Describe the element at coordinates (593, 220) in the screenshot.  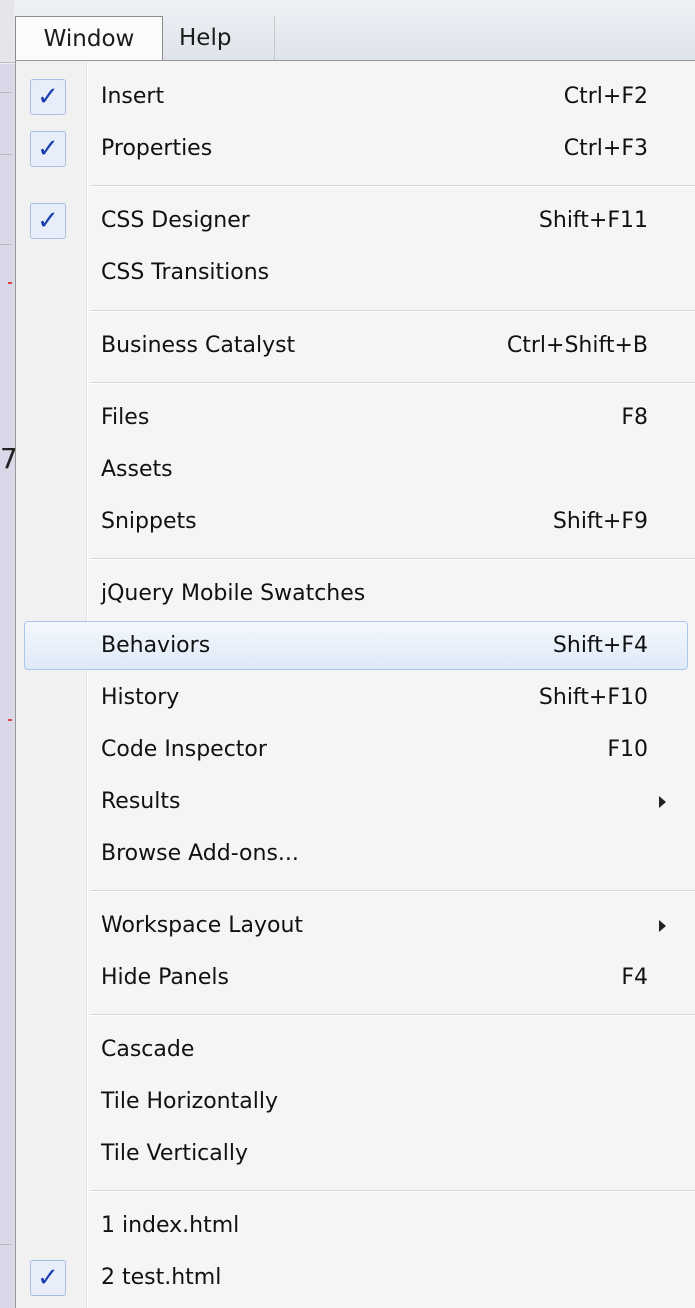
I see `menu-item-shortcut: Shift+F11` at that location.